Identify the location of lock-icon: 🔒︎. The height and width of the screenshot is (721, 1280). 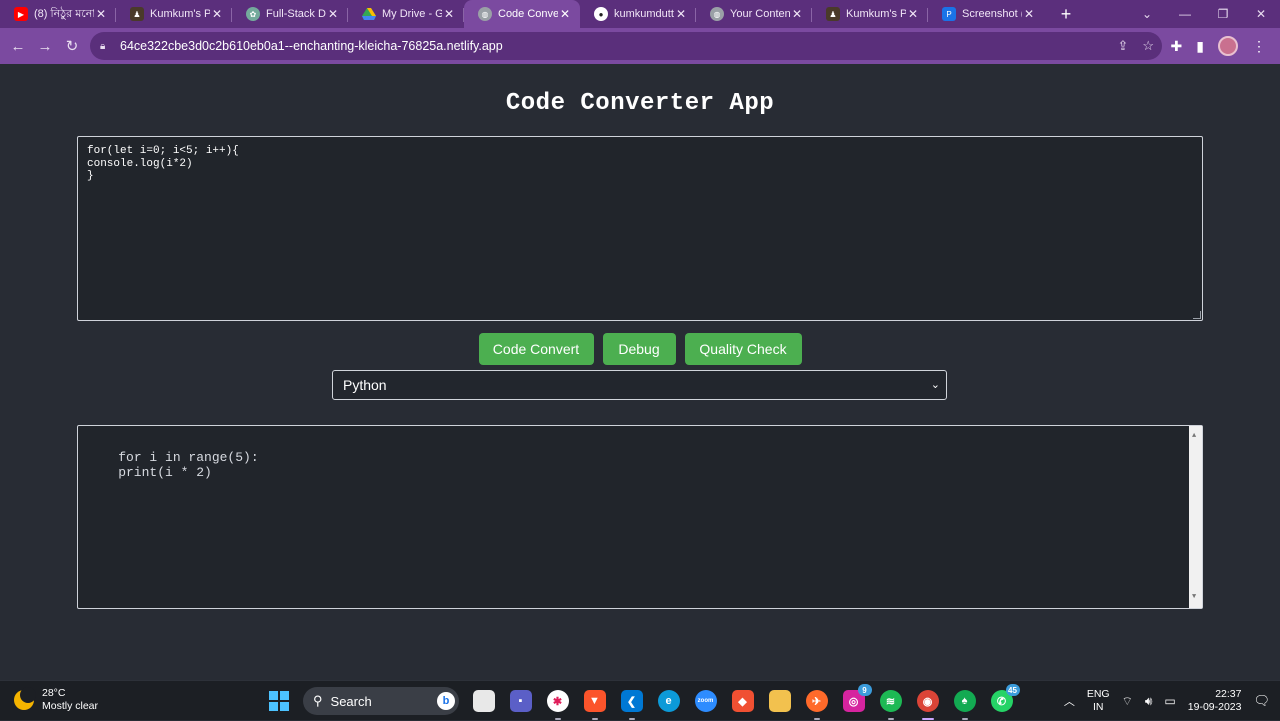
(103, 46).